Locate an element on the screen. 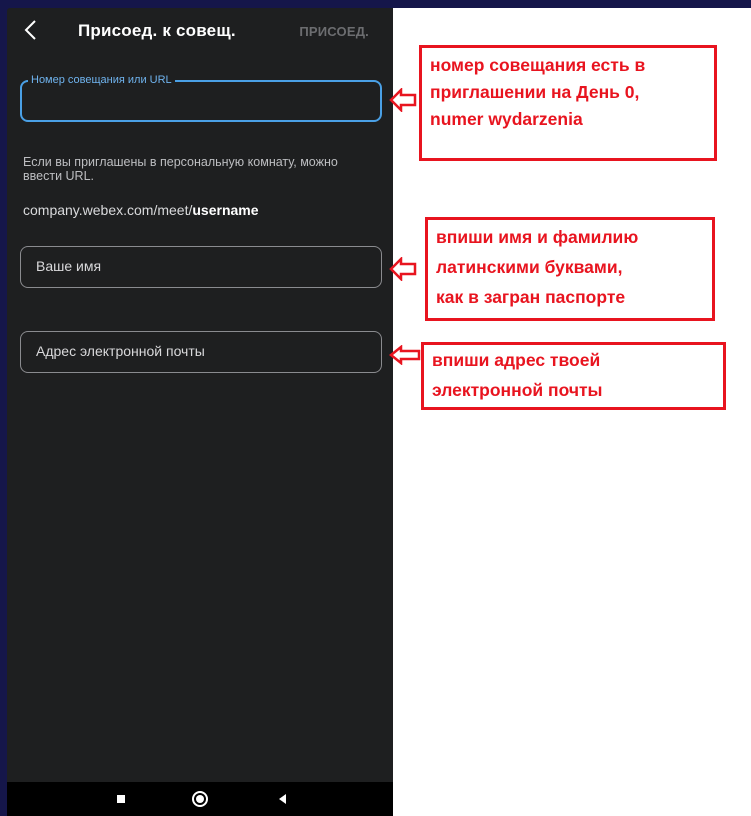 The width and height of the screenshot is (751, 816). recents-square-icon is located at coordinates (122, 799).